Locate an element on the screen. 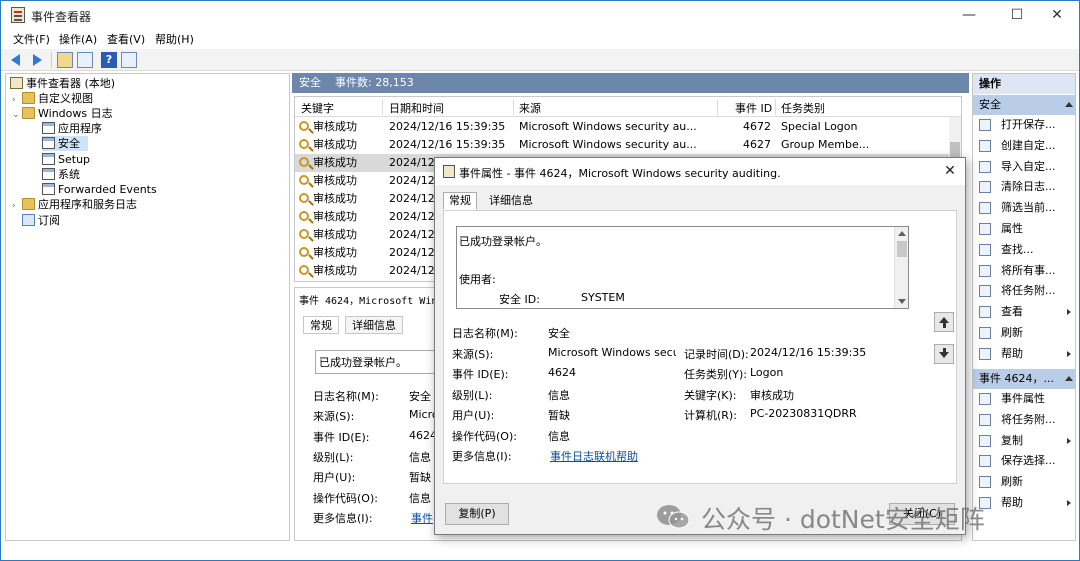  back-button is located at coordinates (17, 60).